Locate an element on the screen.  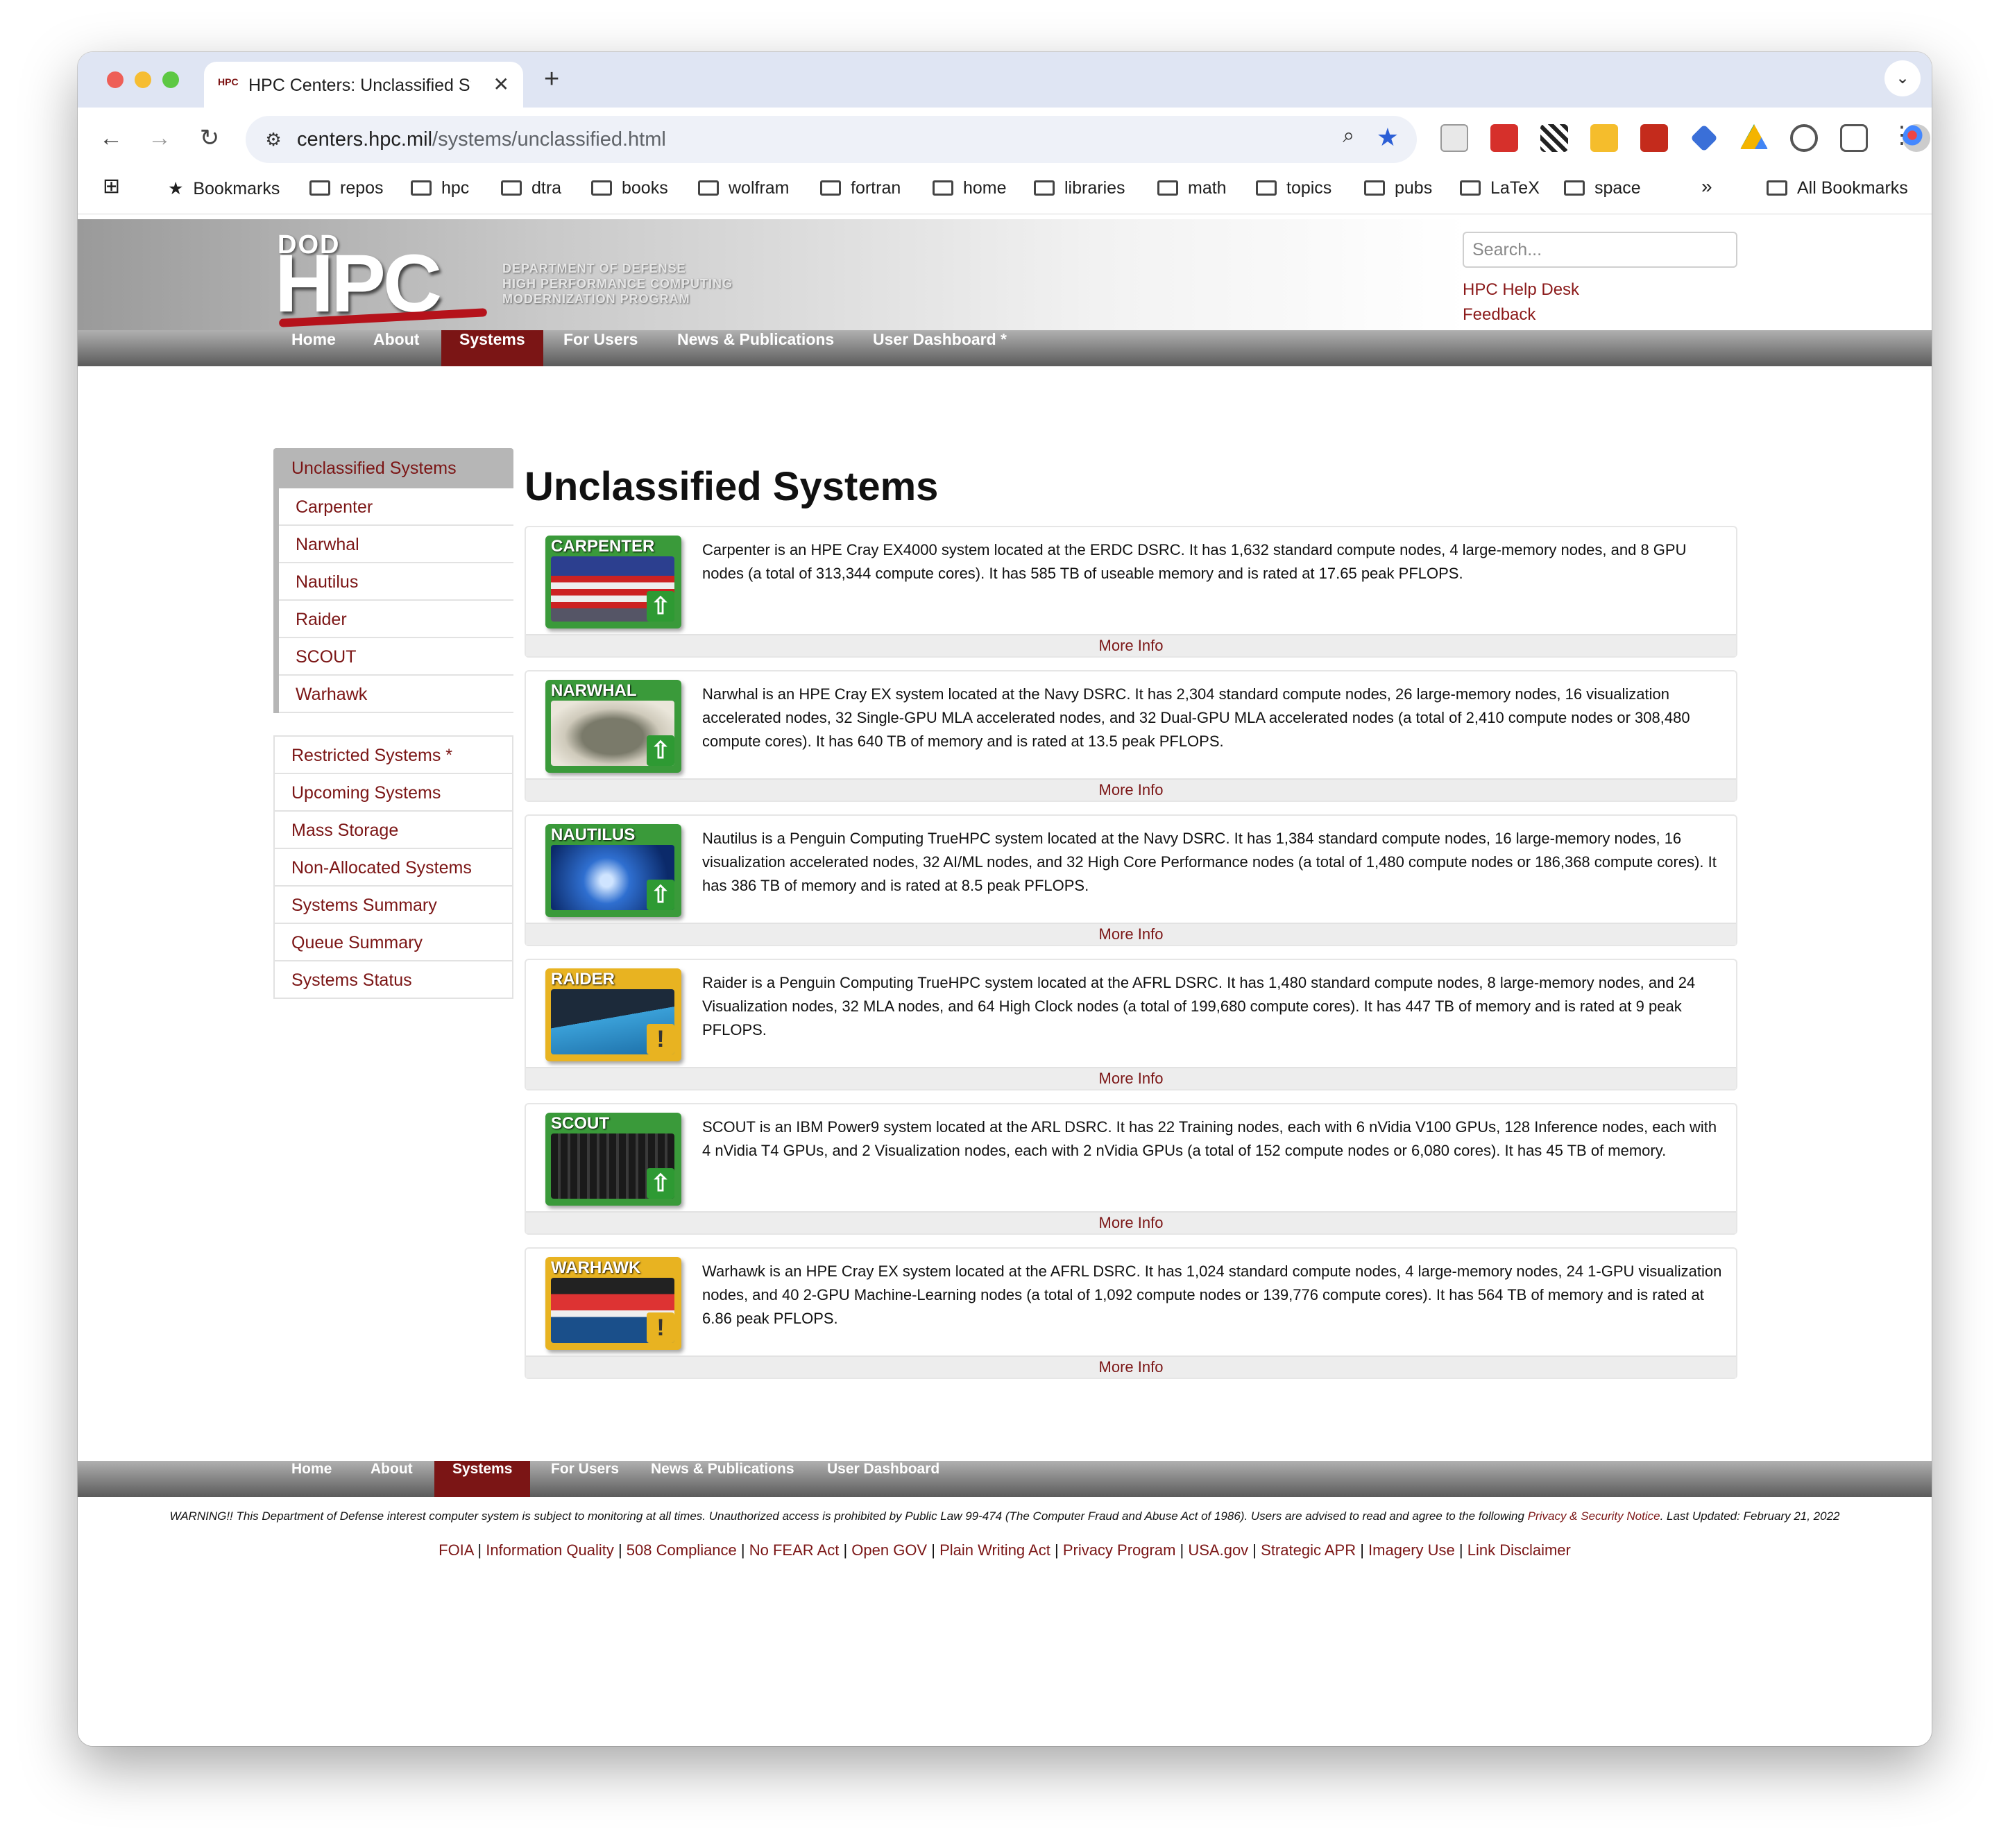
maximize-window-button is located at coordinates (171, 79).